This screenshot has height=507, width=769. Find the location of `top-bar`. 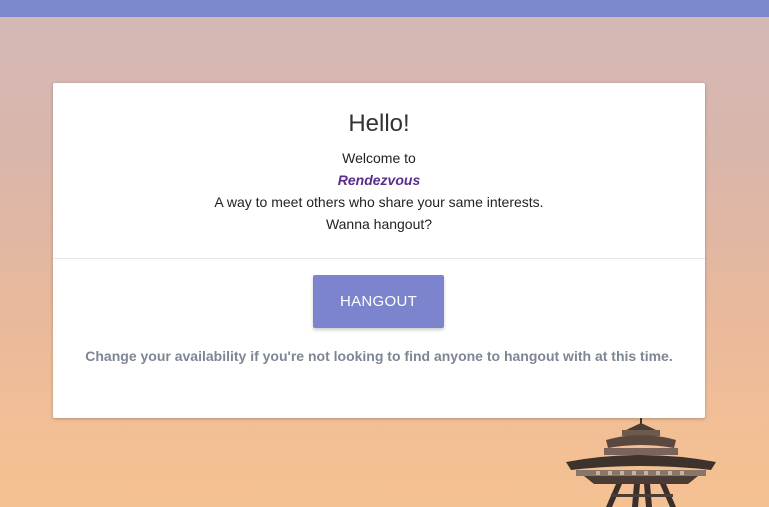

top-bar is located at coordinates (384, 8).